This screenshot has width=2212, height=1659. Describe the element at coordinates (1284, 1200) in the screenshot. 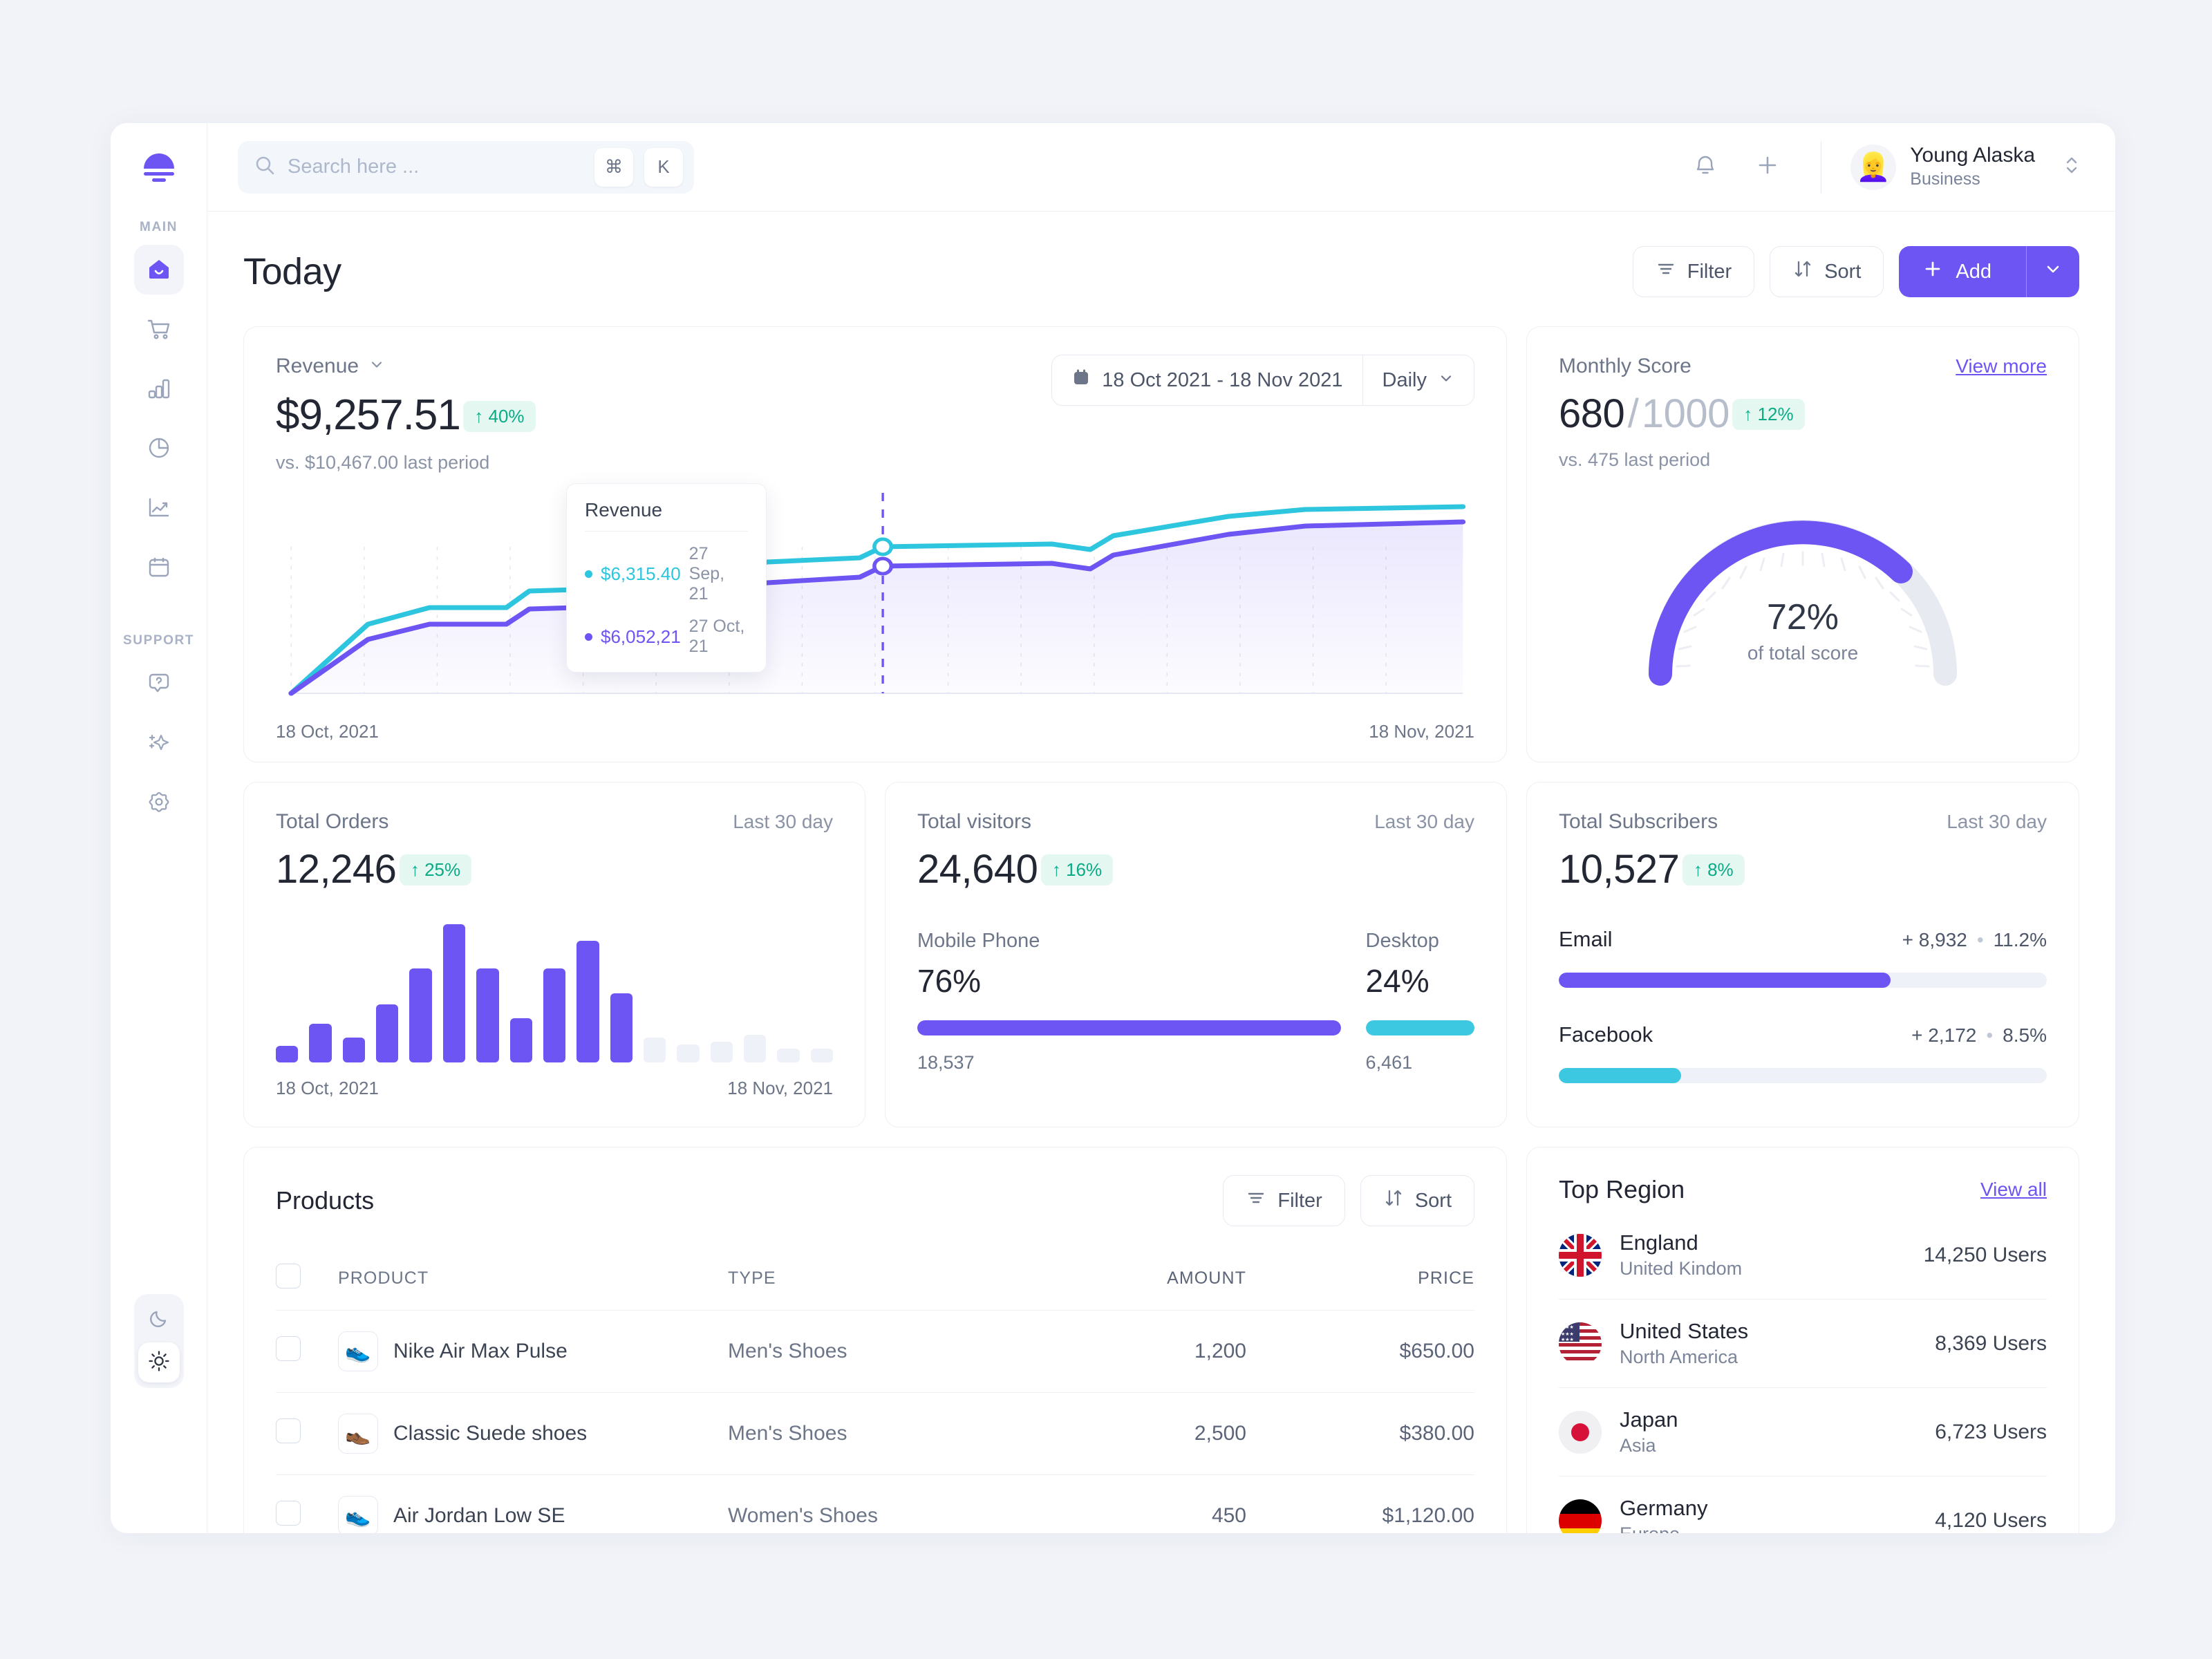

I see `products-filter-button: Filter` at that location.